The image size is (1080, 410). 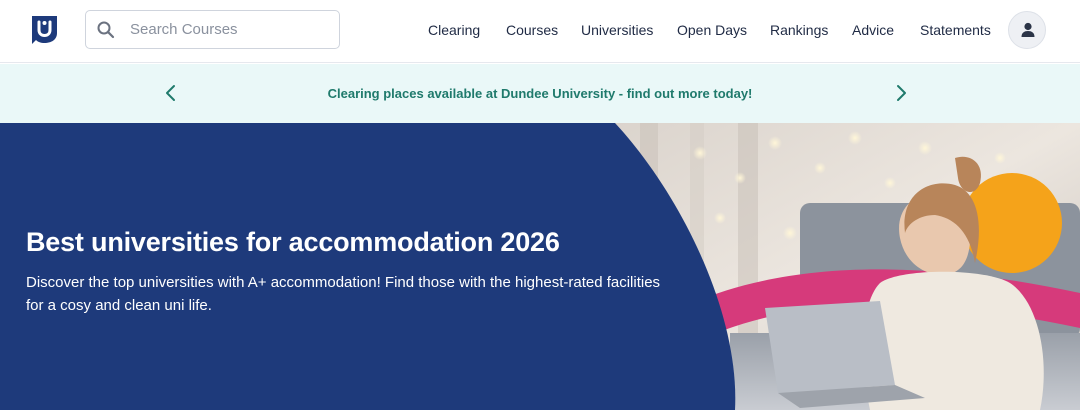 I want to click on user-icon, so click(x=1028, y=29).